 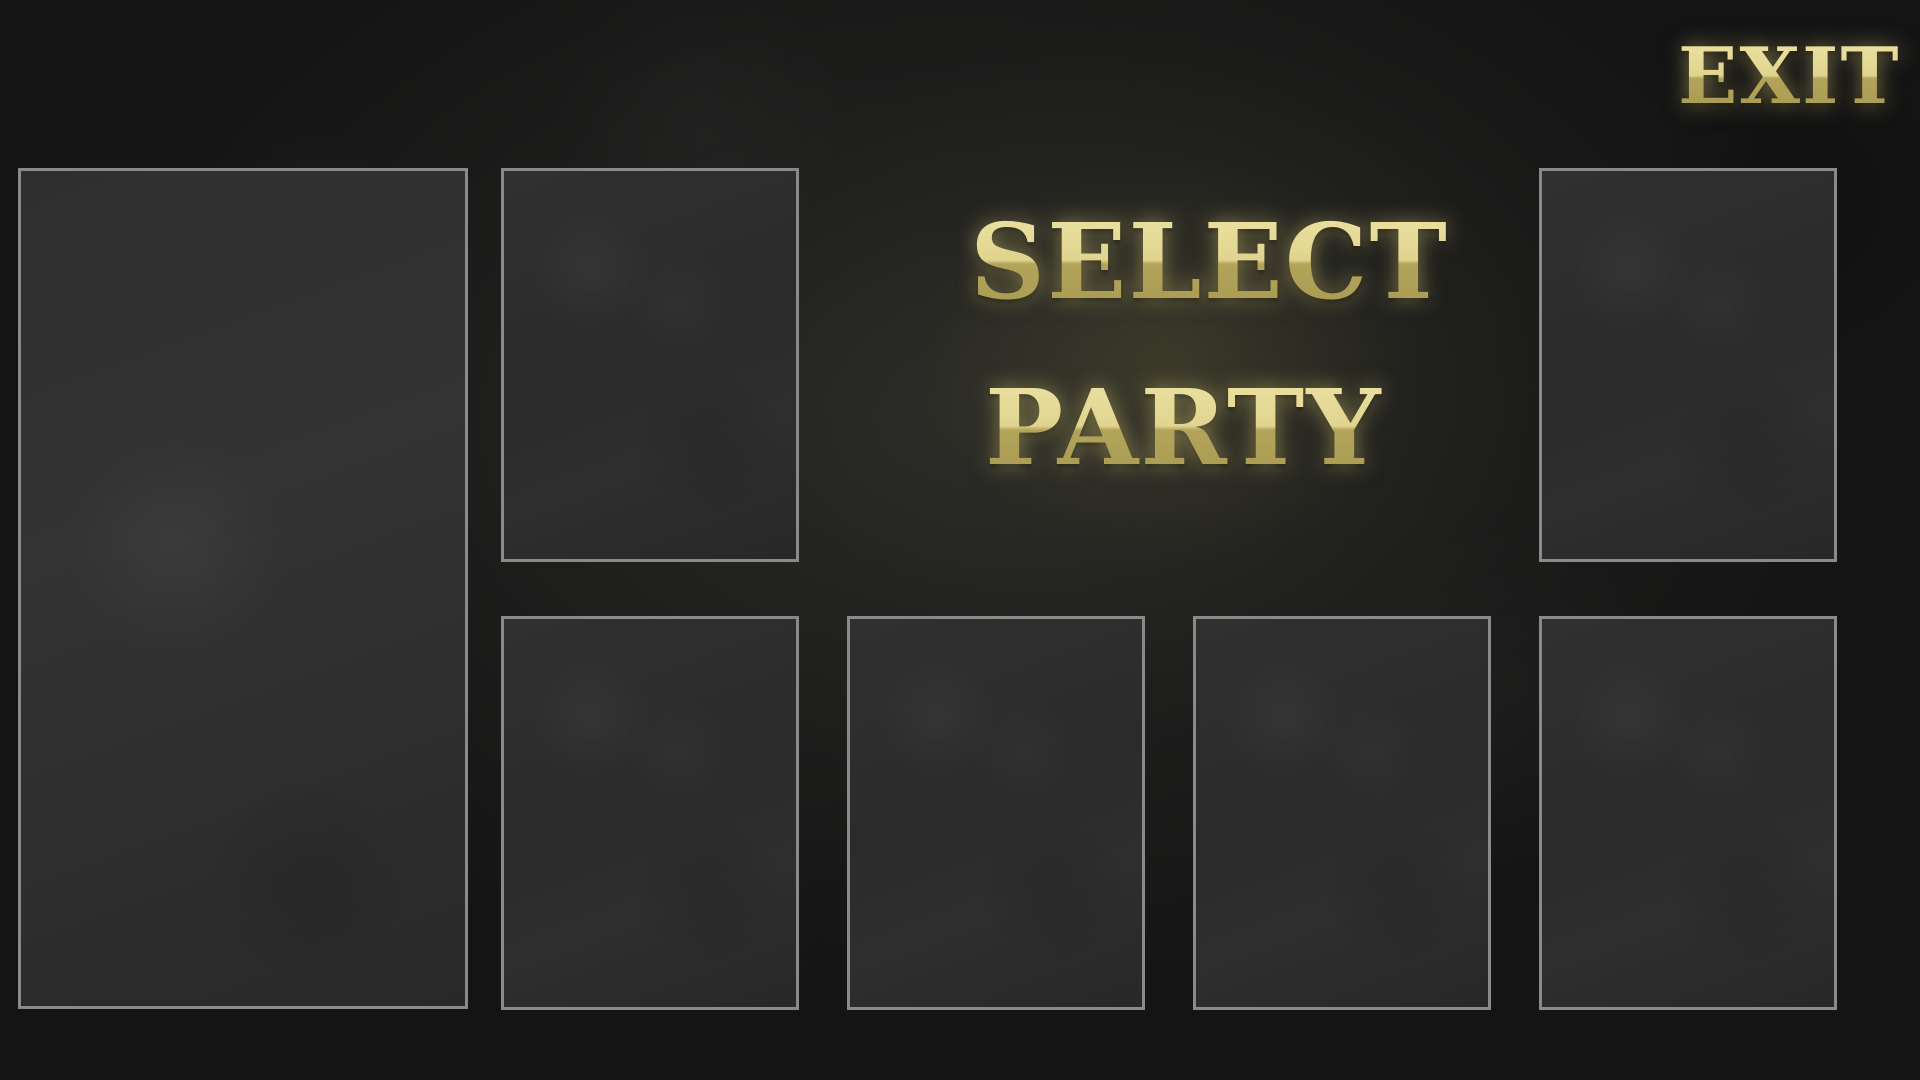 What do you see at coordinates (1209, 261) in the screenshot?
I see `page-title-select: SELECT` at bounding box center [1209, 261].